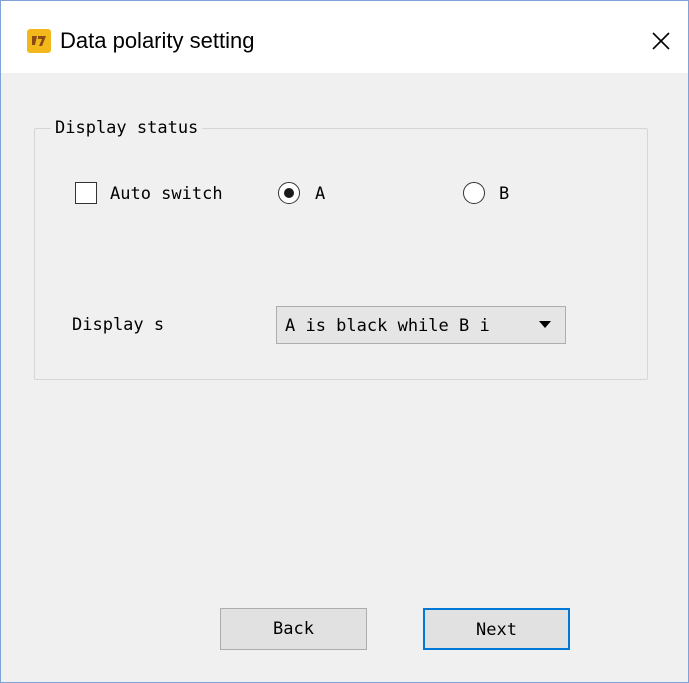 The height and width of the screenshot is (683, 689). I want to click on auto-switch-checkbox, so click(86, 193).